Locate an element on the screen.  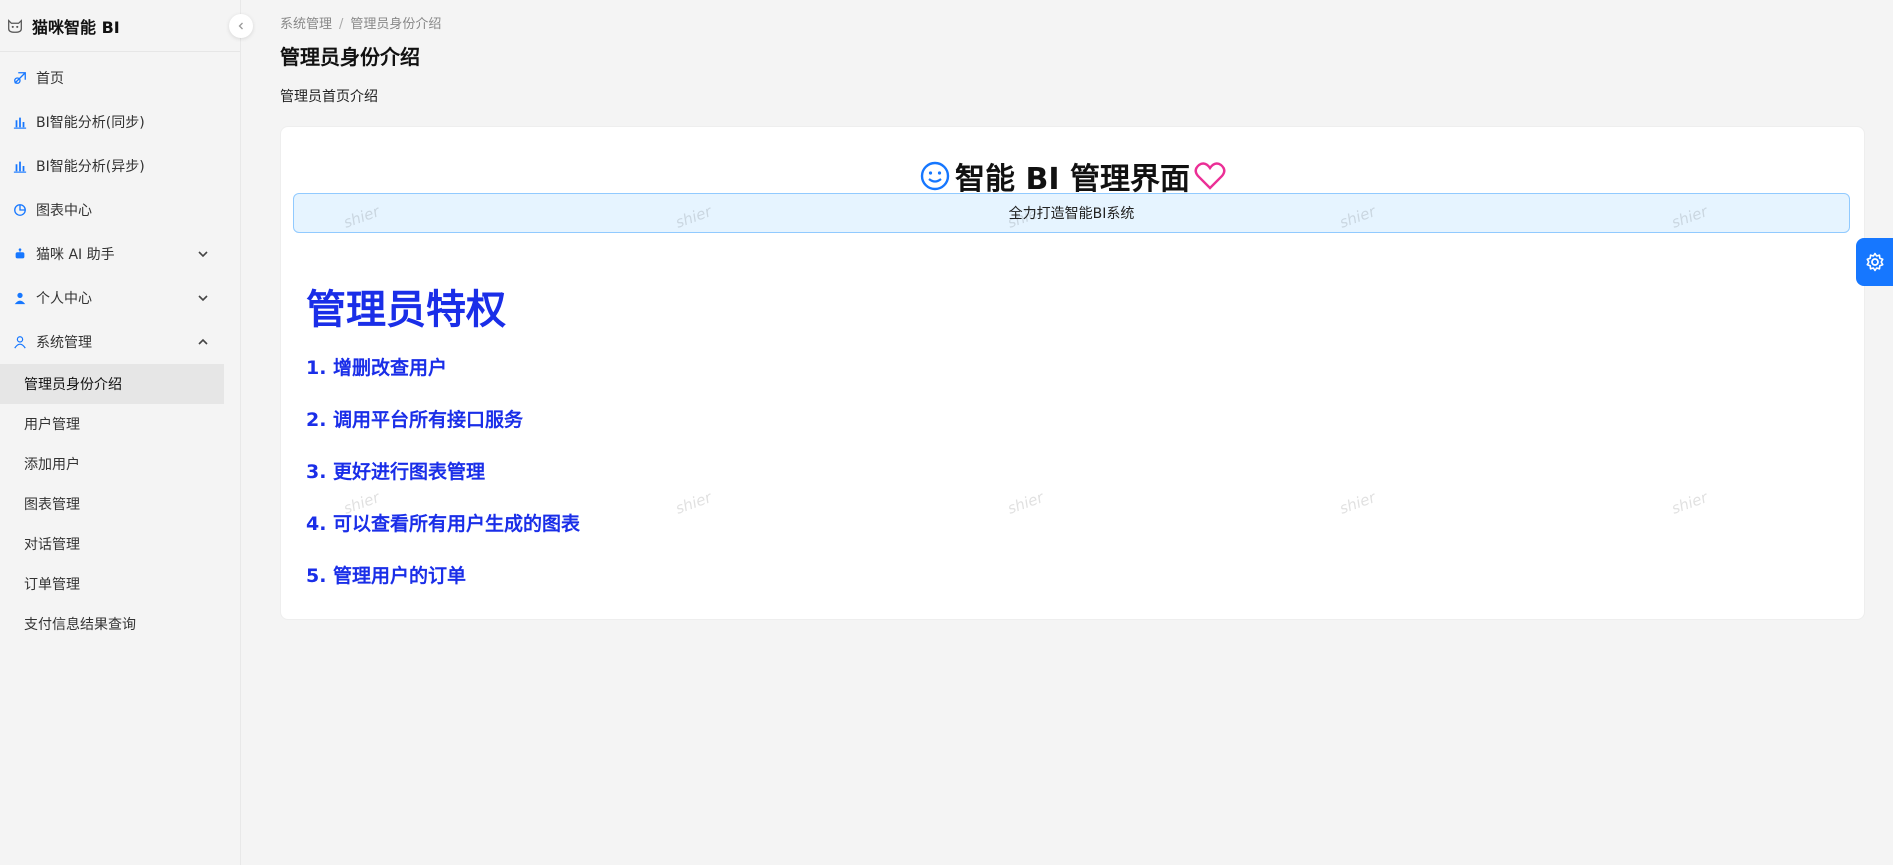
submenu-item-admin-intro: 管理员身份介绍 is located at coordinates (112, 384).